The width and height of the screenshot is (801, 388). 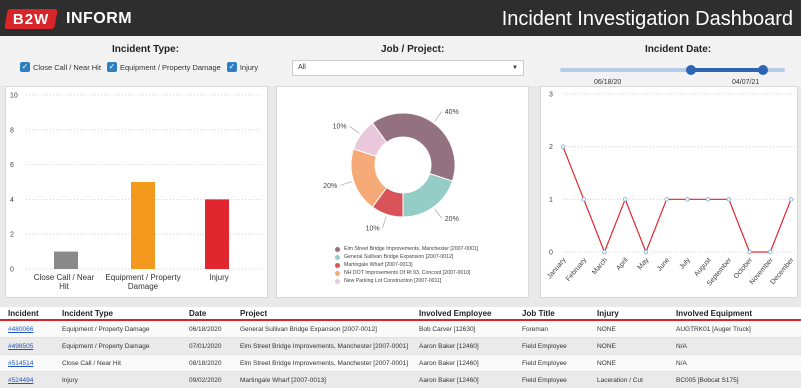 What do you see at coordinates (413, 147) in the screenshot?
I see `donut-slice` at bounding box center [413, 147].